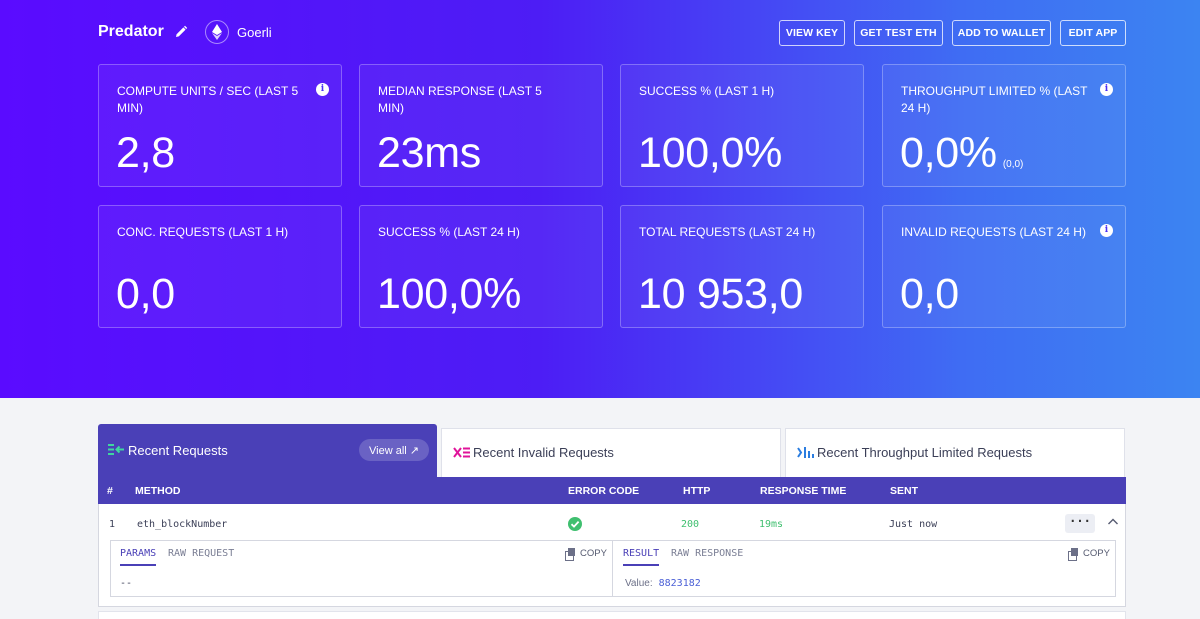 The width and height of the screenshot is (1200, 619). I want to click on tab-recent-invalid-requests: Recent Invalid Requests, so click(611, 452).